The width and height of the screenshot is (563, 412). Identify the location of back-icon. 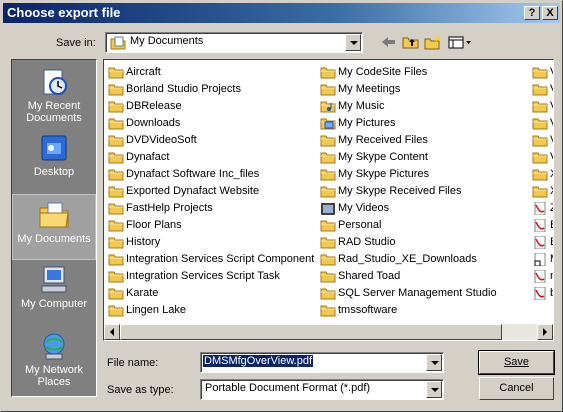
(389, 42).